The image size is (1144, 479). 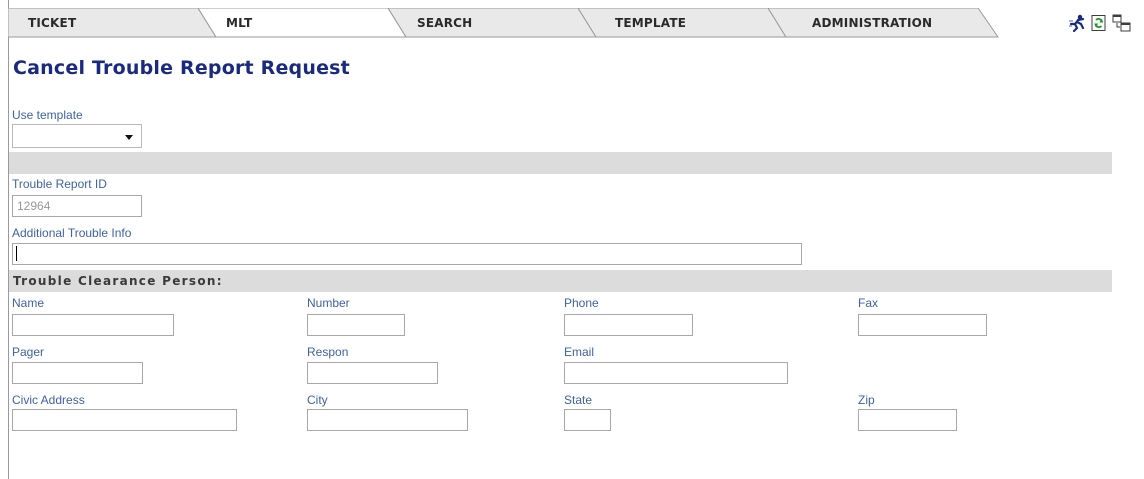 I want to click on pager-label: Pager, so click(x=28, y=352).